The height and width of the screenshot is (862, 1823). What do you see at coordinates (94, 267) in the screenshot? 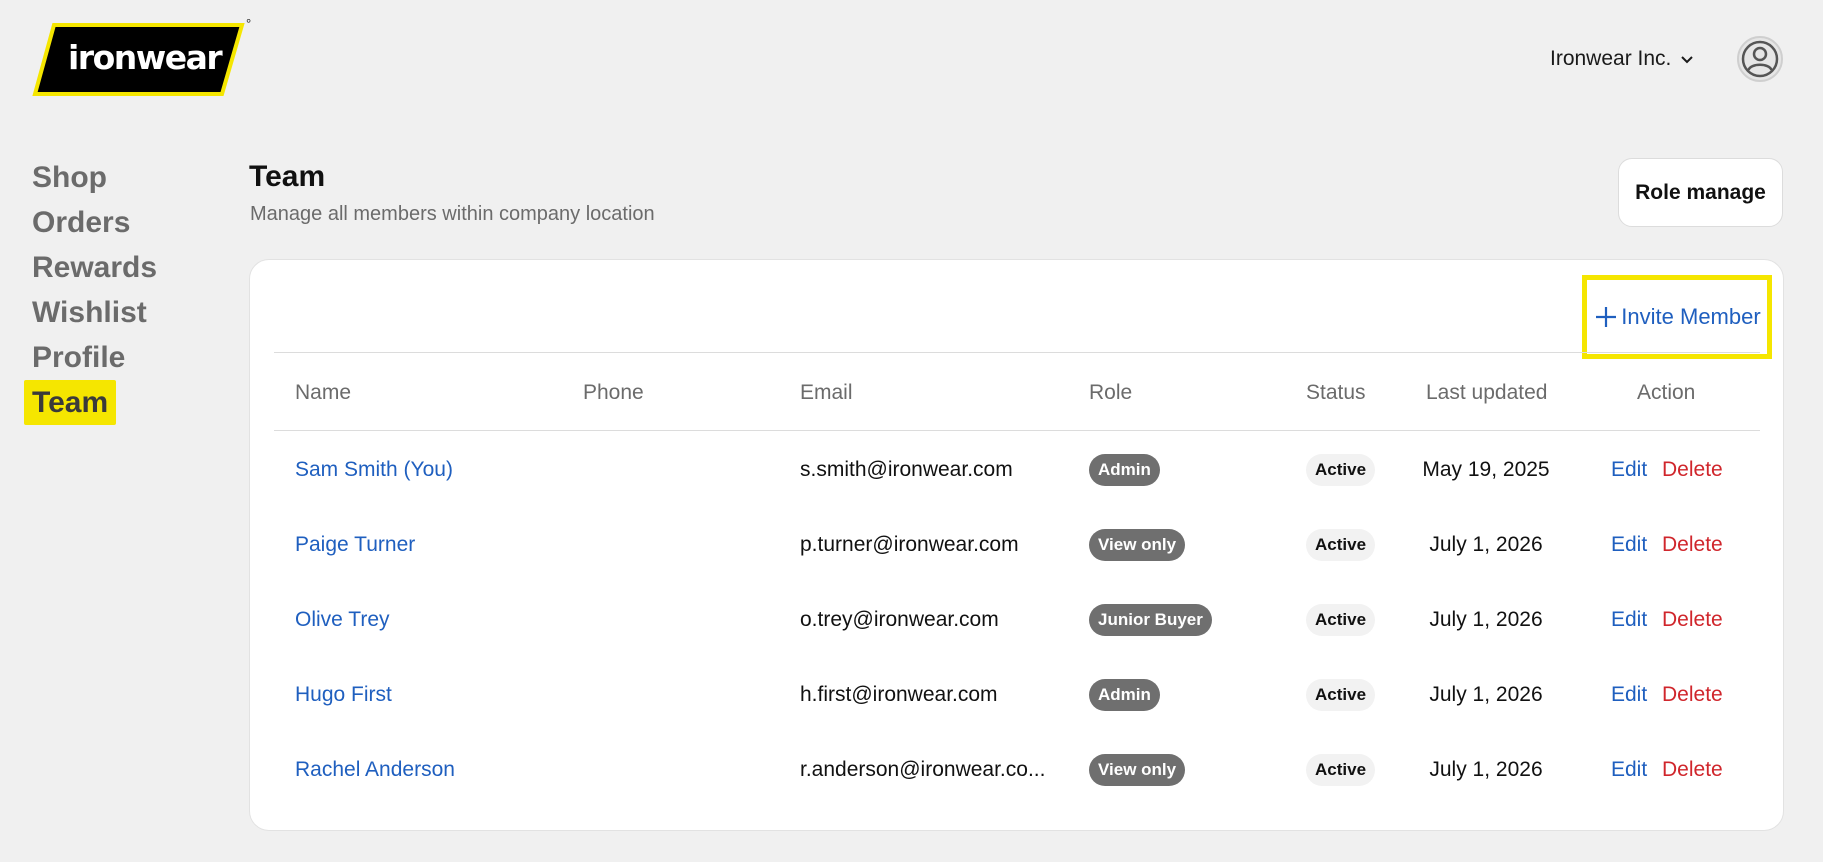
I see `sidebar-item-rewards: Rewards` at bounding box center [94, 267].